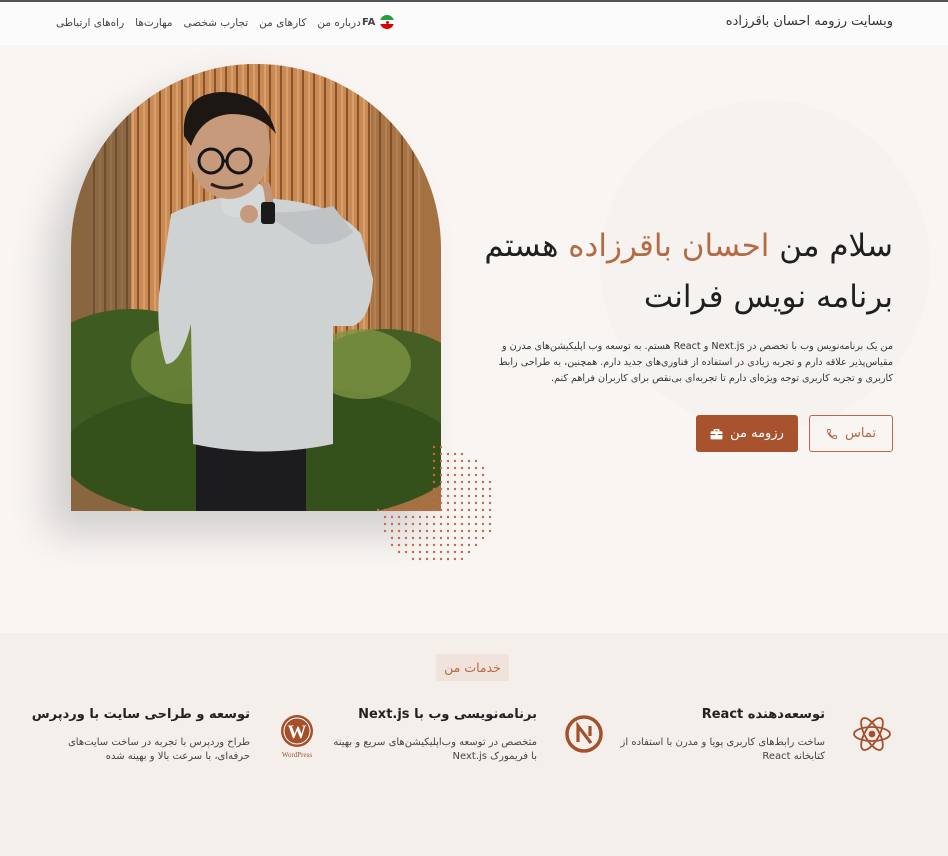  I want to click on resume-button: رزومه من, so click(747, 433).